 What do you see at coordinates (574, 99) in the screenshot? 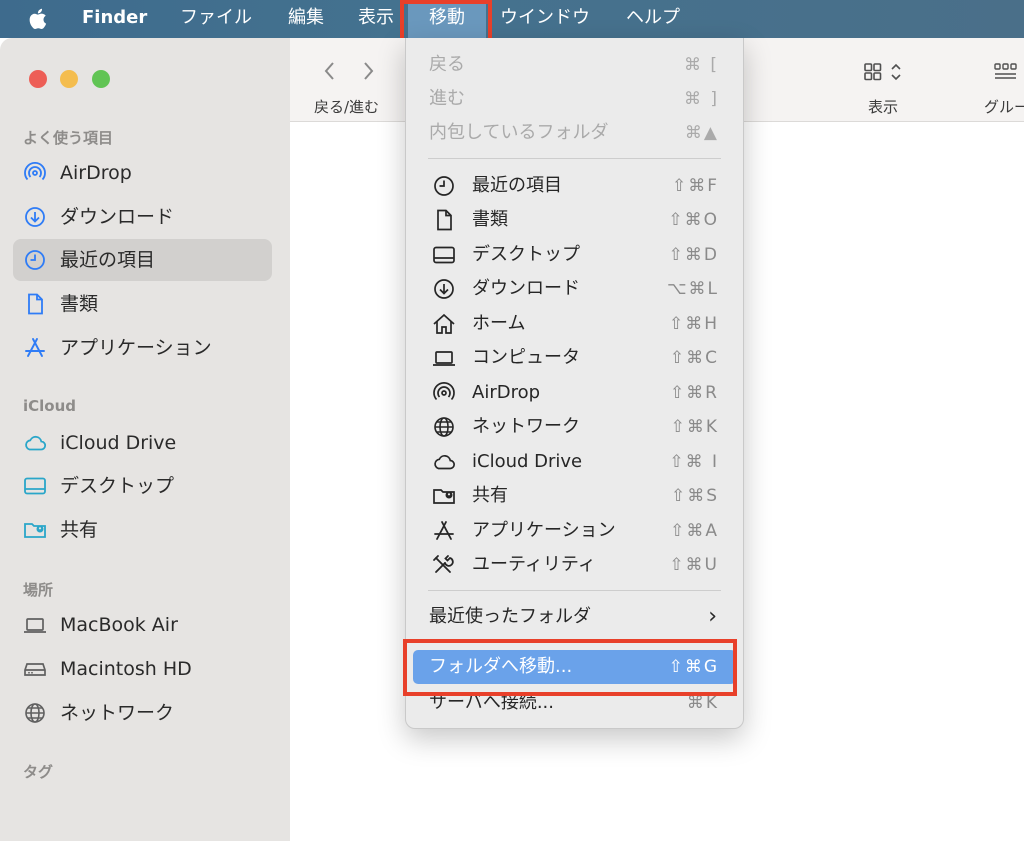
I see `menu-item-forward: 進む ⌘ ]` at bounding box center [574, 99].